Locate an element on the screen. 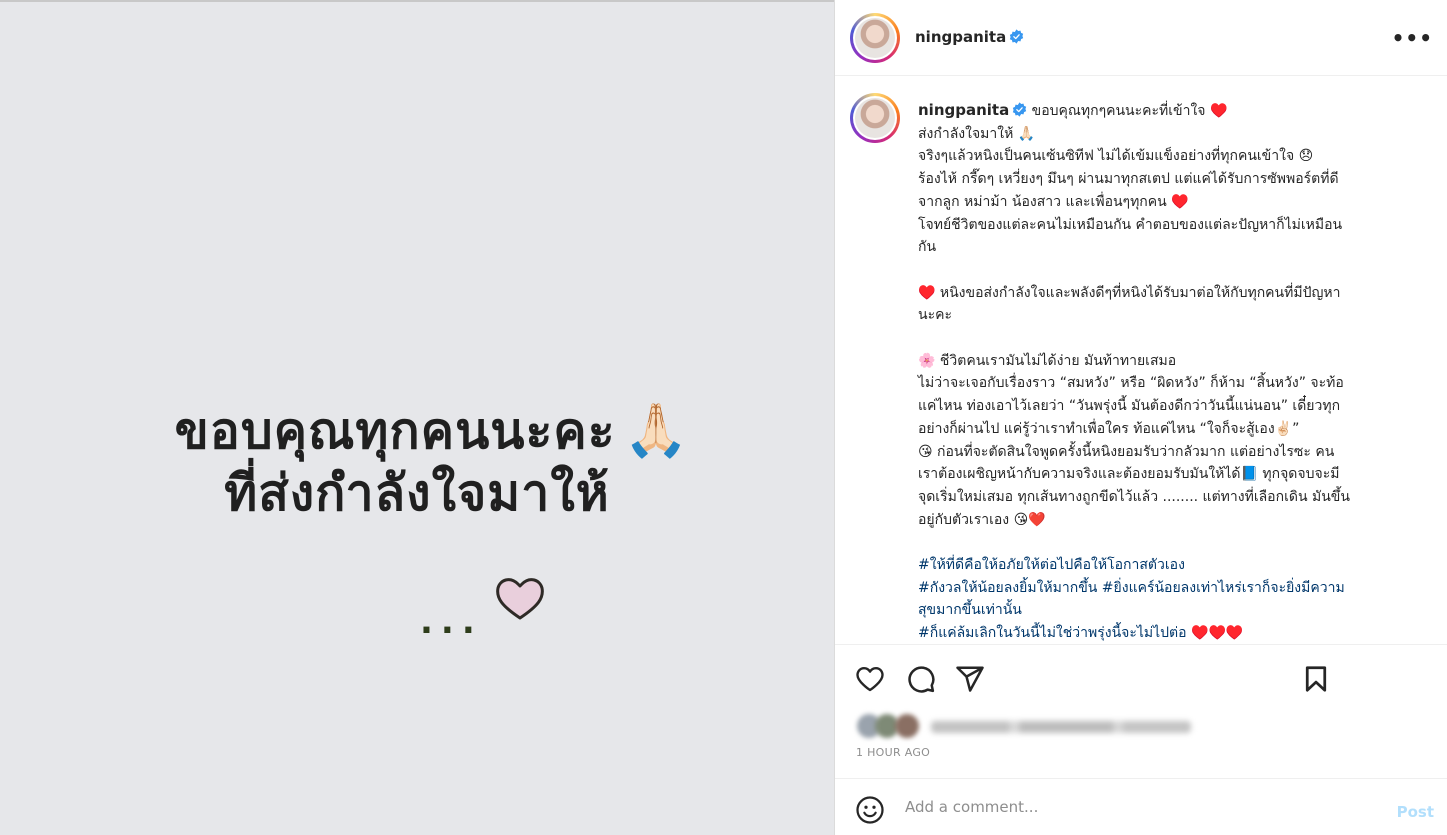 The width and height of the screenshot is (1447, 835). caption-username-label: ningpanita is located at coordinates (963, 110).